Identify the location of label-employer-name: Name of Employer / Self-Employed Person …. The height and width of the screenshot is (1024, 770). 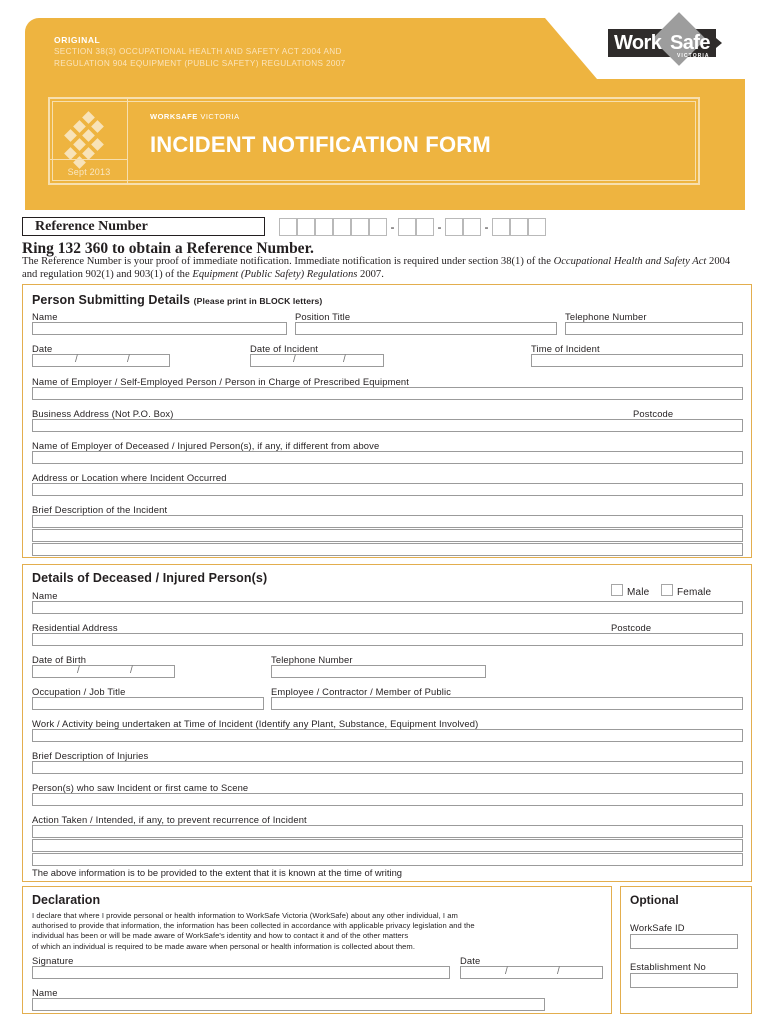
(221, 381).